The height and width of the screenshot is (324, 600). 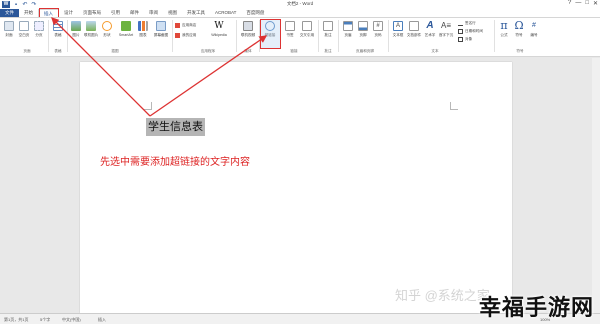 What do you see at coordinates (596, 185) in the screenshot?
I see `vertical-scrollbar` at bounding box center [596, 185].